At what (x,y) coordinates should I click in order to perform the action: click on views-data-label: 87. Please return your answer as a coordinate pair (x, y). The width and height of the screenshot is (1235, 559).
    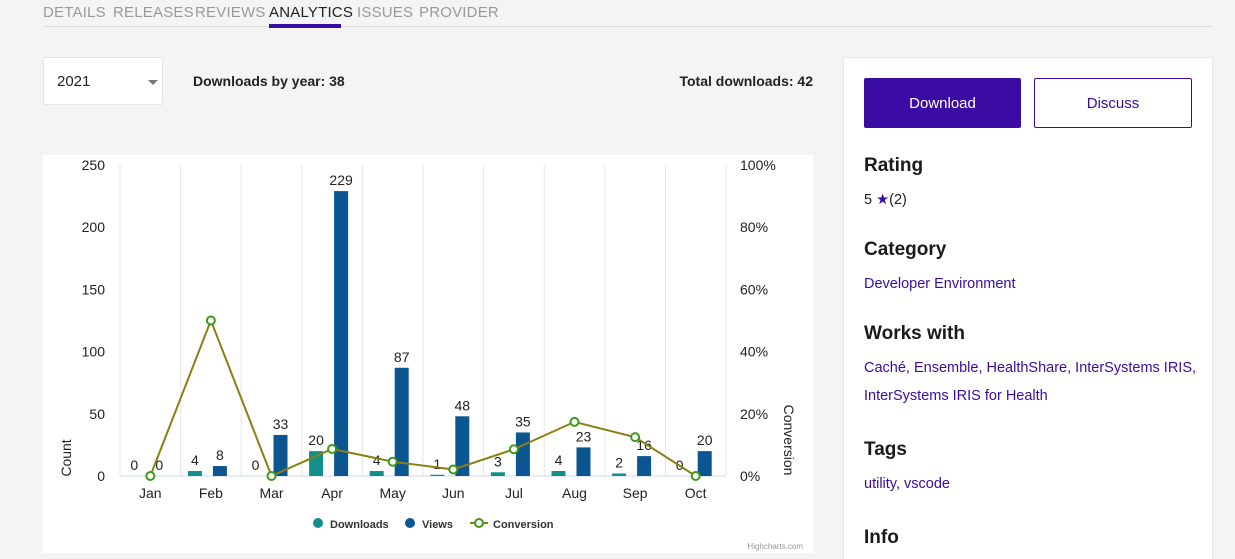
    Looking at the image, I should click on (402, 357).